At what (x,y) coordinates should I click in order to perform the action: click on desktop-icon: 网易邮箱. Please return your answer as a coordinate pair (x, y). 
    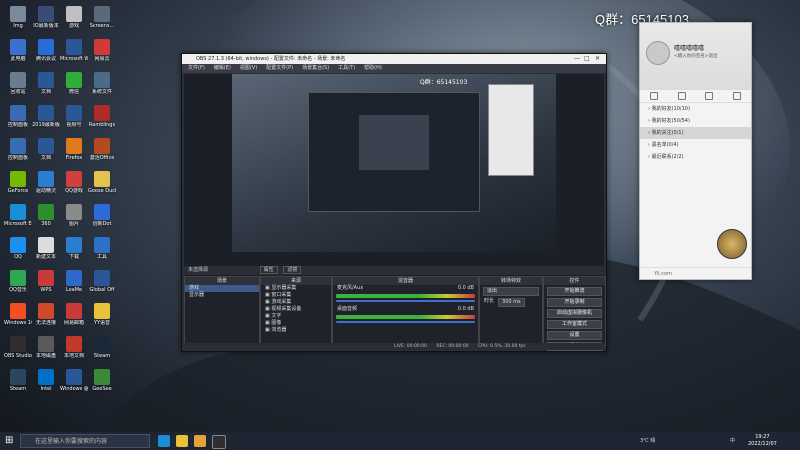
    Looking at the image, I should click on (74, 314).